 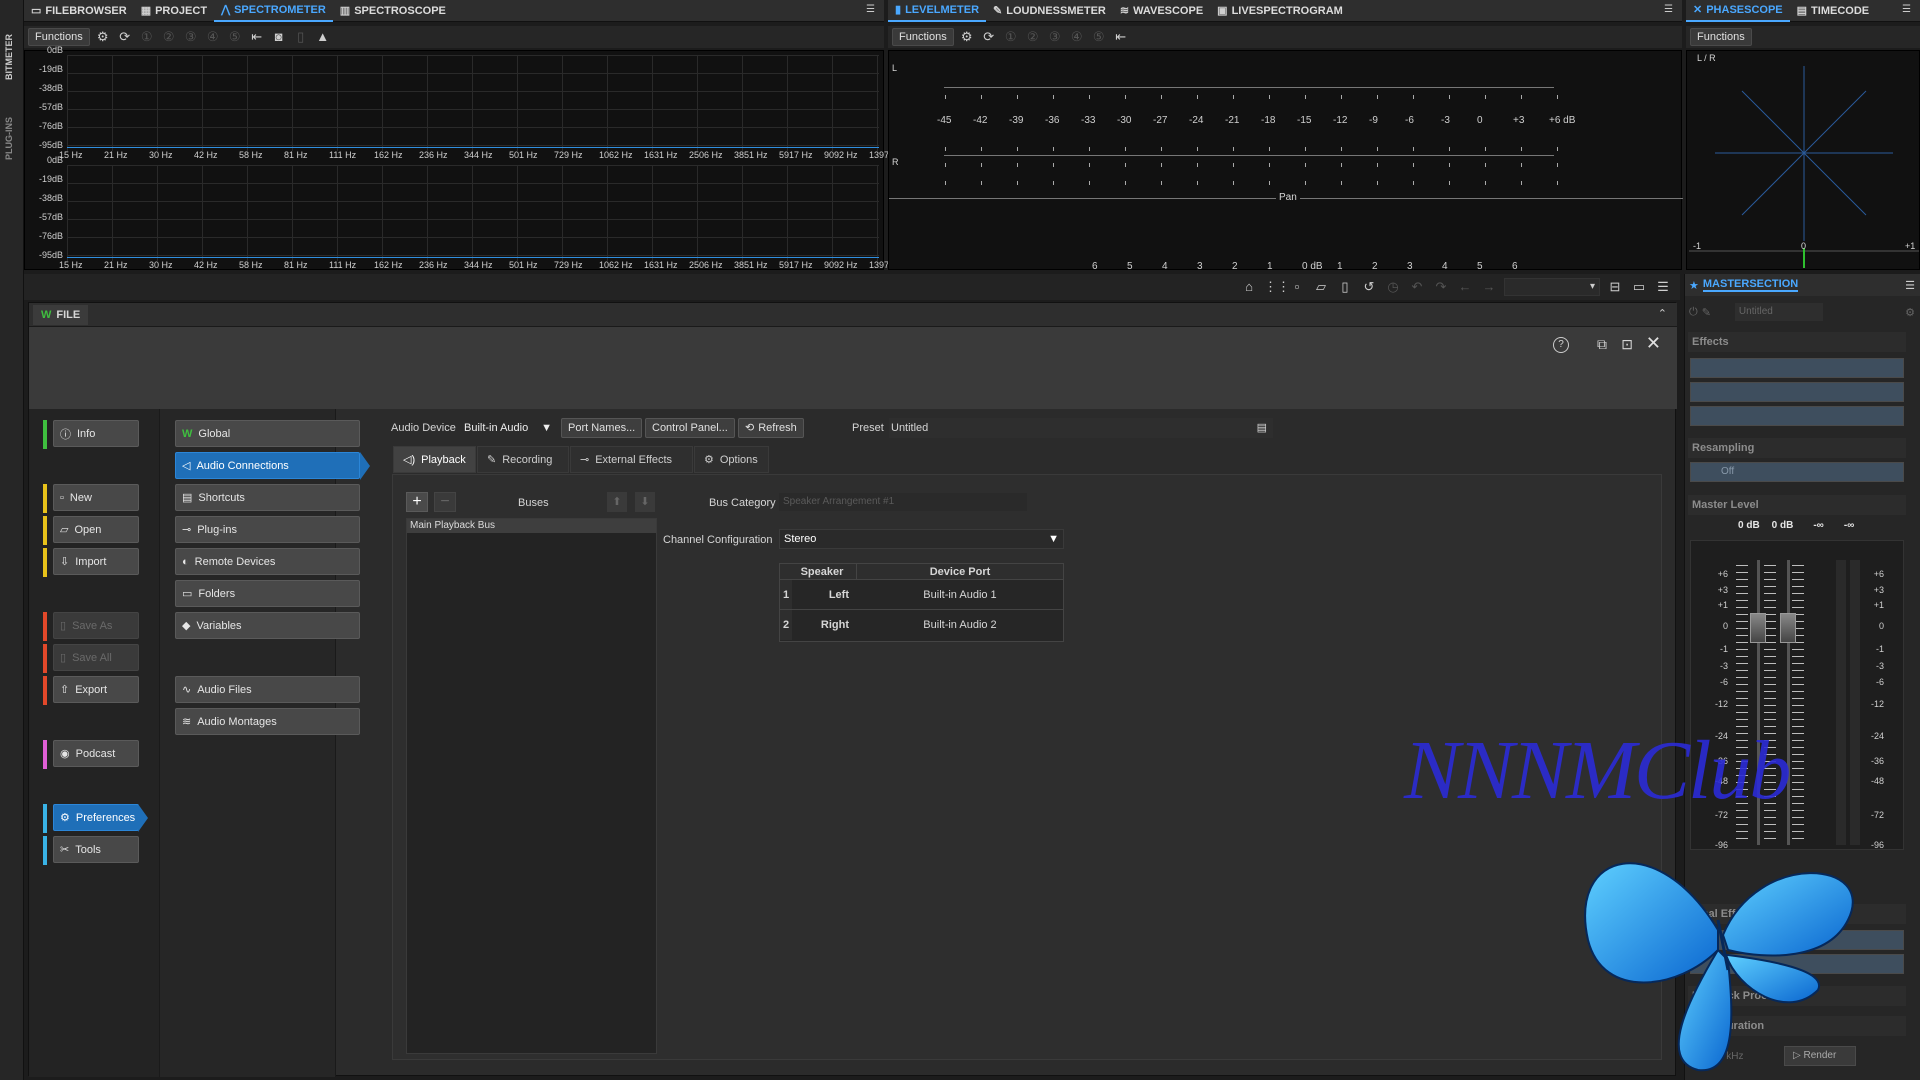 What do you see at coordinates (323, 37) in the screenshot?
I see `picture-icon: ▲` at bounding box center [323, 37].